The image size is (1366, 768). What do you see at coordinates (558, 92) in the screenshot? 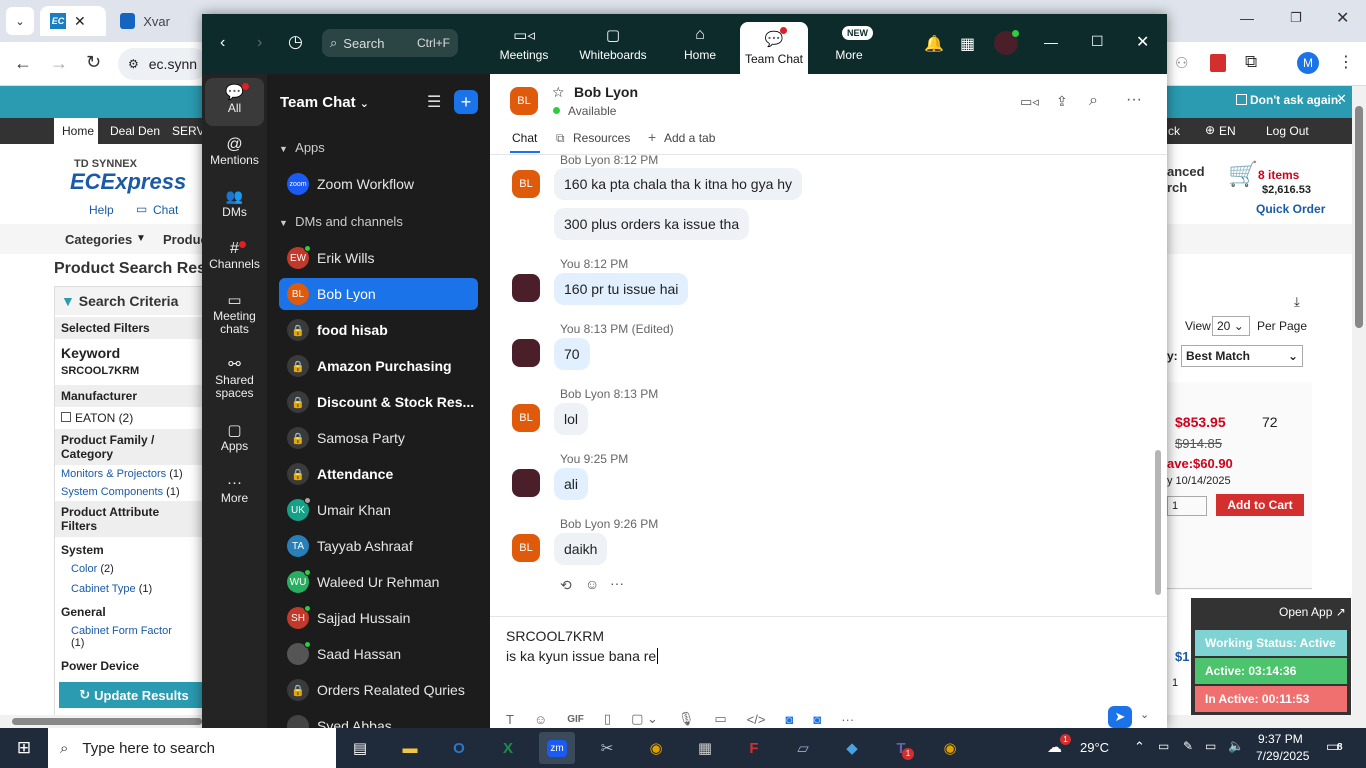
I see `star-icon: ☆` at bounding box center [558, 92].